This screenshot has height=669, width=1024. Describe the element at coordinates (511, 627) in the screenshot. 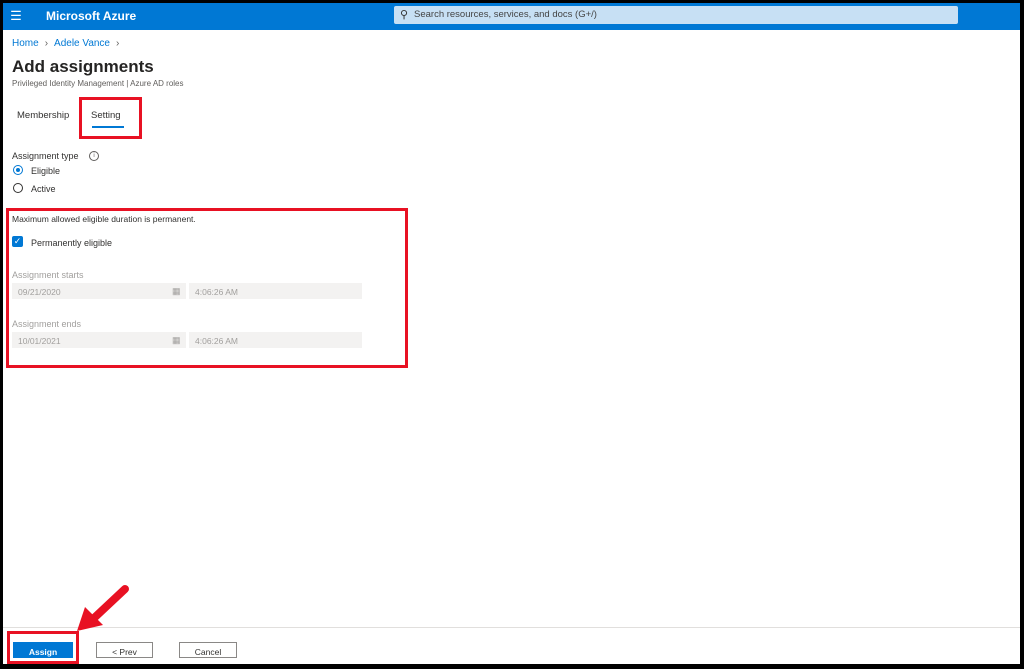

I see `footer-divider` at that location.